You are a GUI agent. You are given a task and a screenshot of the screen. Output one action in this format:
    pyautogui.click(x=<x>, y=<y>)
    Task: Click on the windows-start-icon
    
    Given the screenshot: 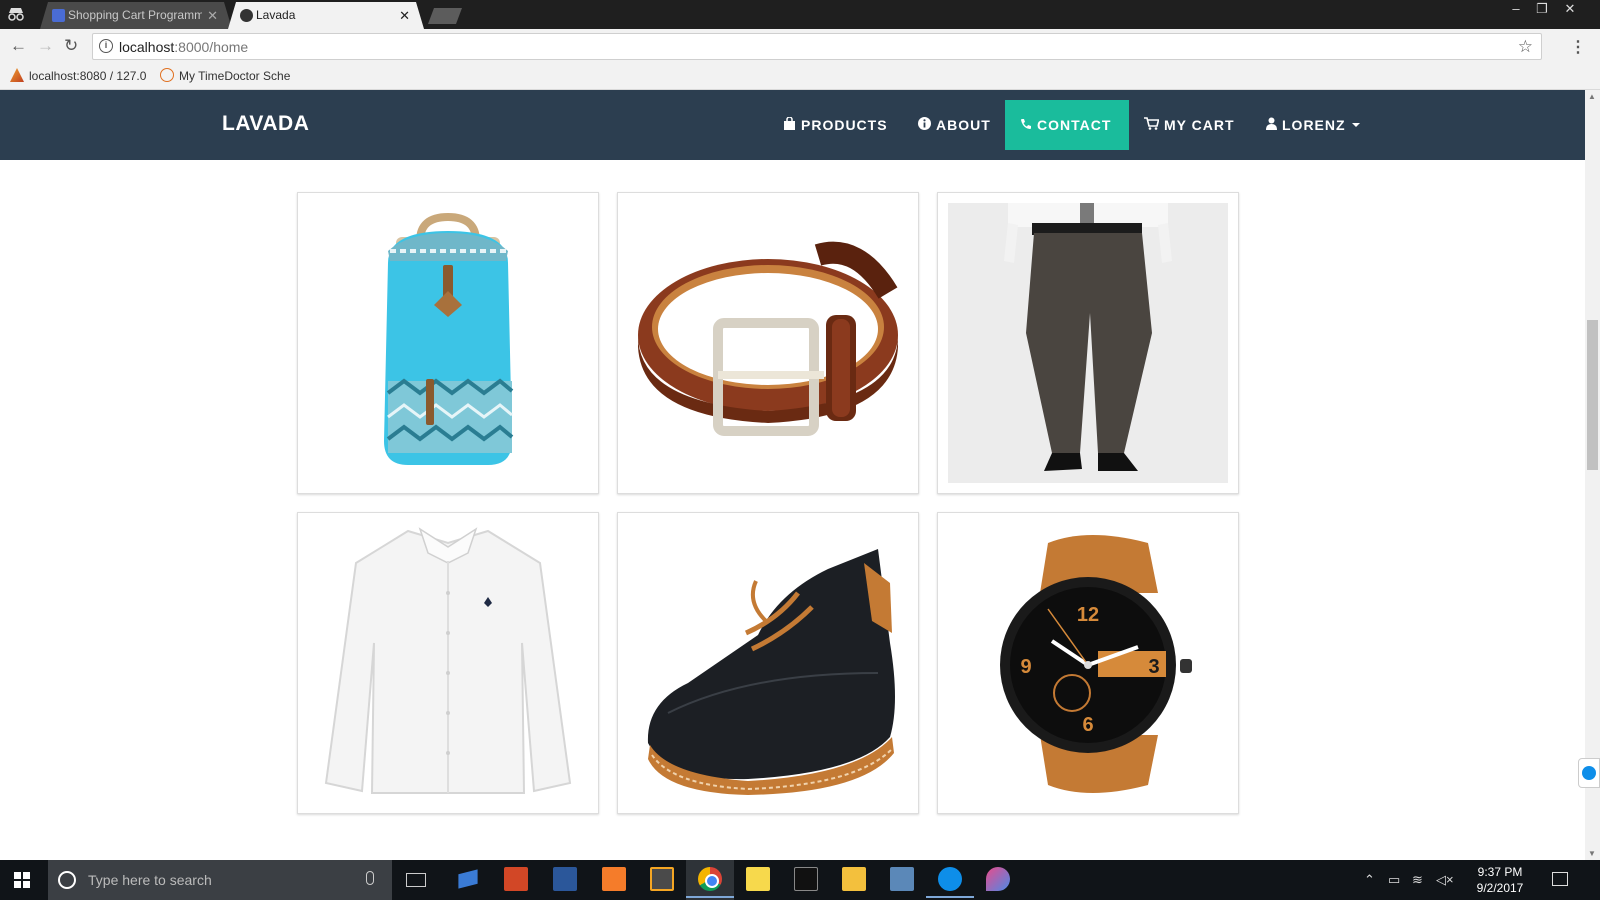 What is the action you would take?
    pyautogui.click(x=22, y=880)
    